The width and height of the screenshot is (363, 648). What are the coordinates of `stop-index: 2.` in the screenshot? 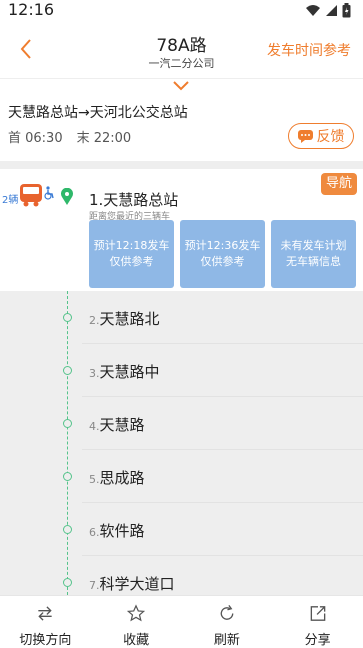 It's located at (94, 320).